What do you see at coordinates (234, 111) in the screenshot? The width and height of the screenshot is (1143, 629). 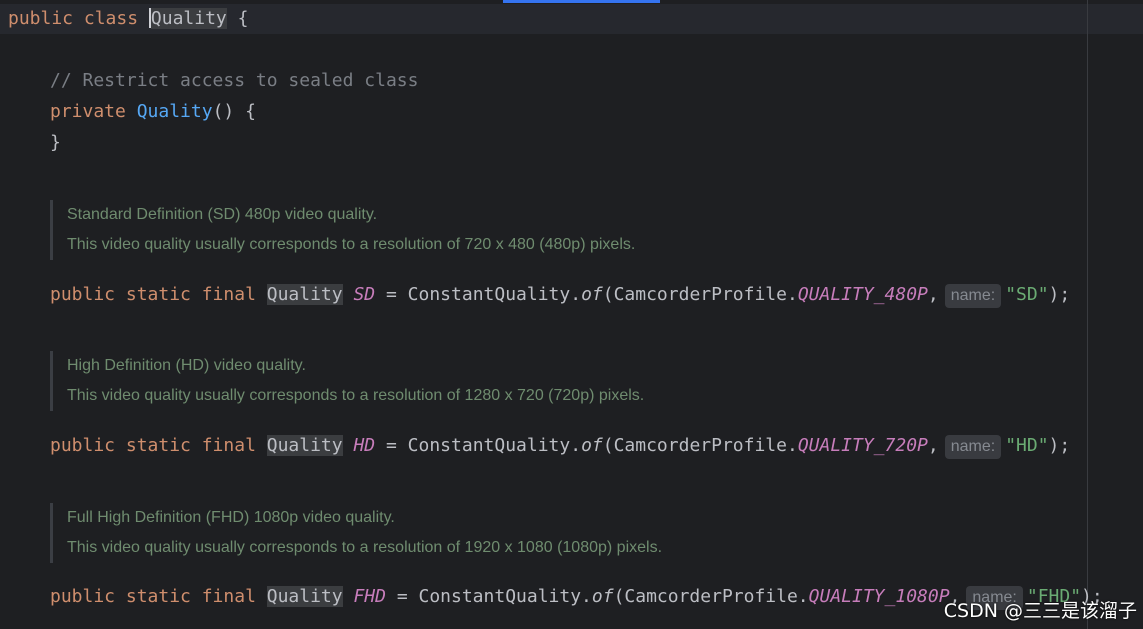 I see `constructor-params: () {` at bounding box center [234, 111].